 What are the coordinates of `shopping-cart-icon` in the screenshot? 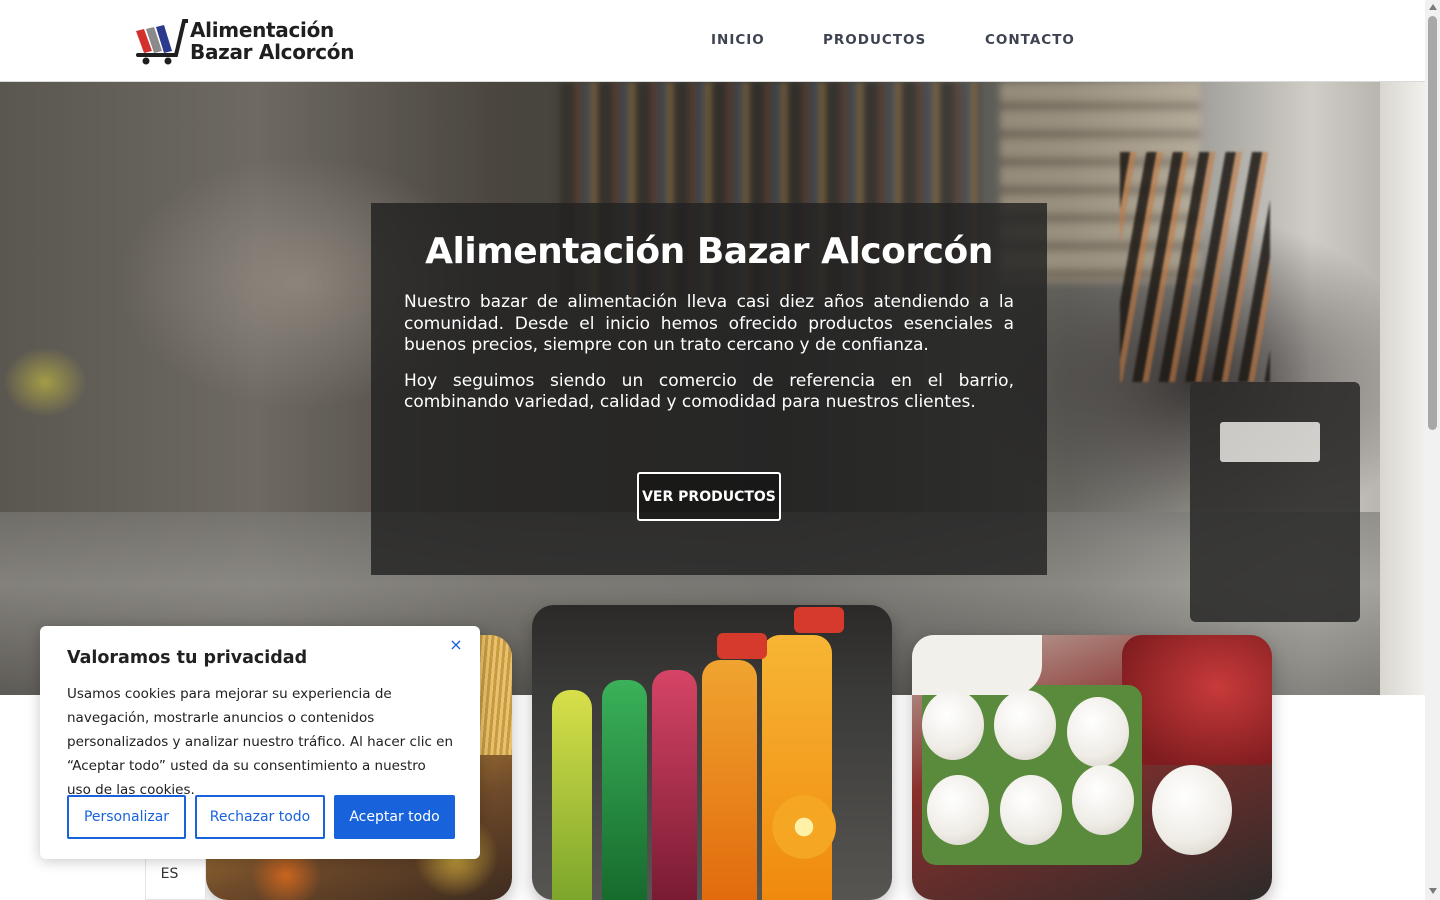 It's located at (161, 41).